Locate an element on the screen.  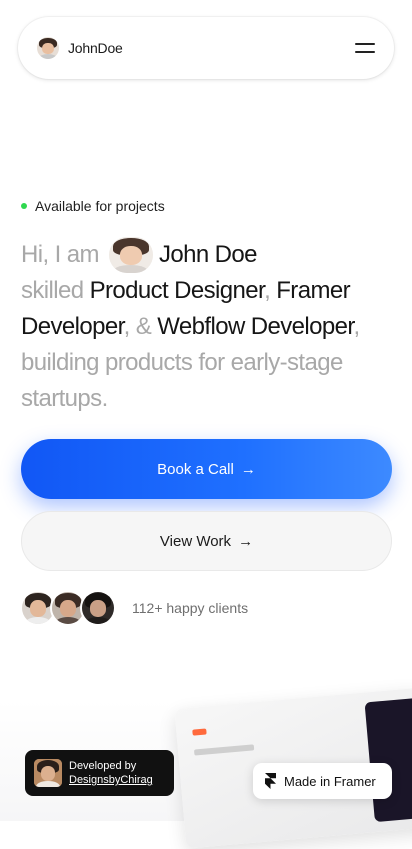
view-work-label: View Work is located at coordinates (195, 541).